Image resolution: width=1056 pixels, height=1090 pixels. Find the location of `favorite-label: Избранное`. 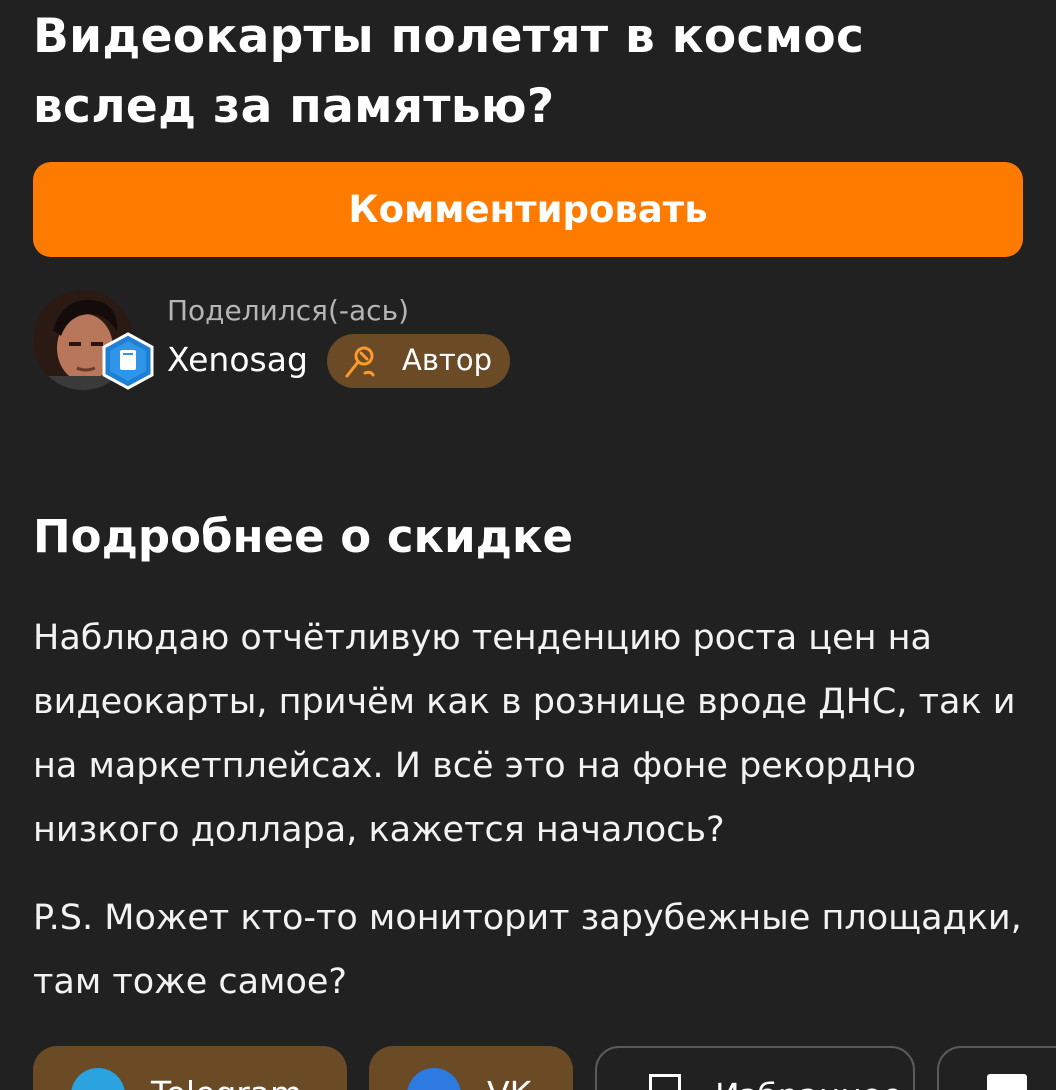

favorite-label: Избранное is located at coordinates (808, 1083).